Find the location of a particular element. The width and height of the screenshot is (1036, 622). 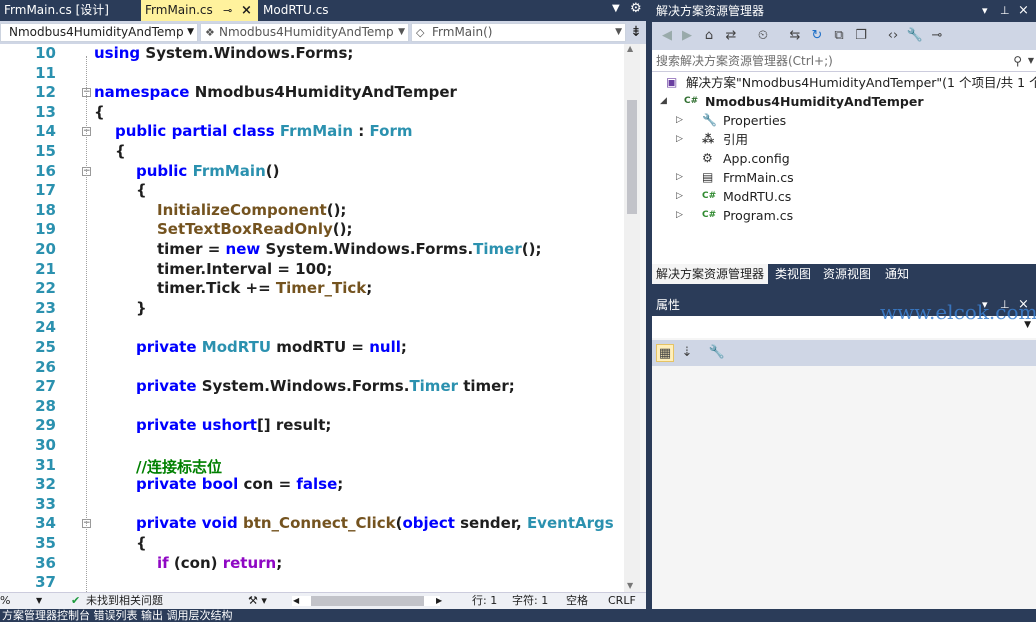

code-line: 17 { is located at coordinates (312, 191).